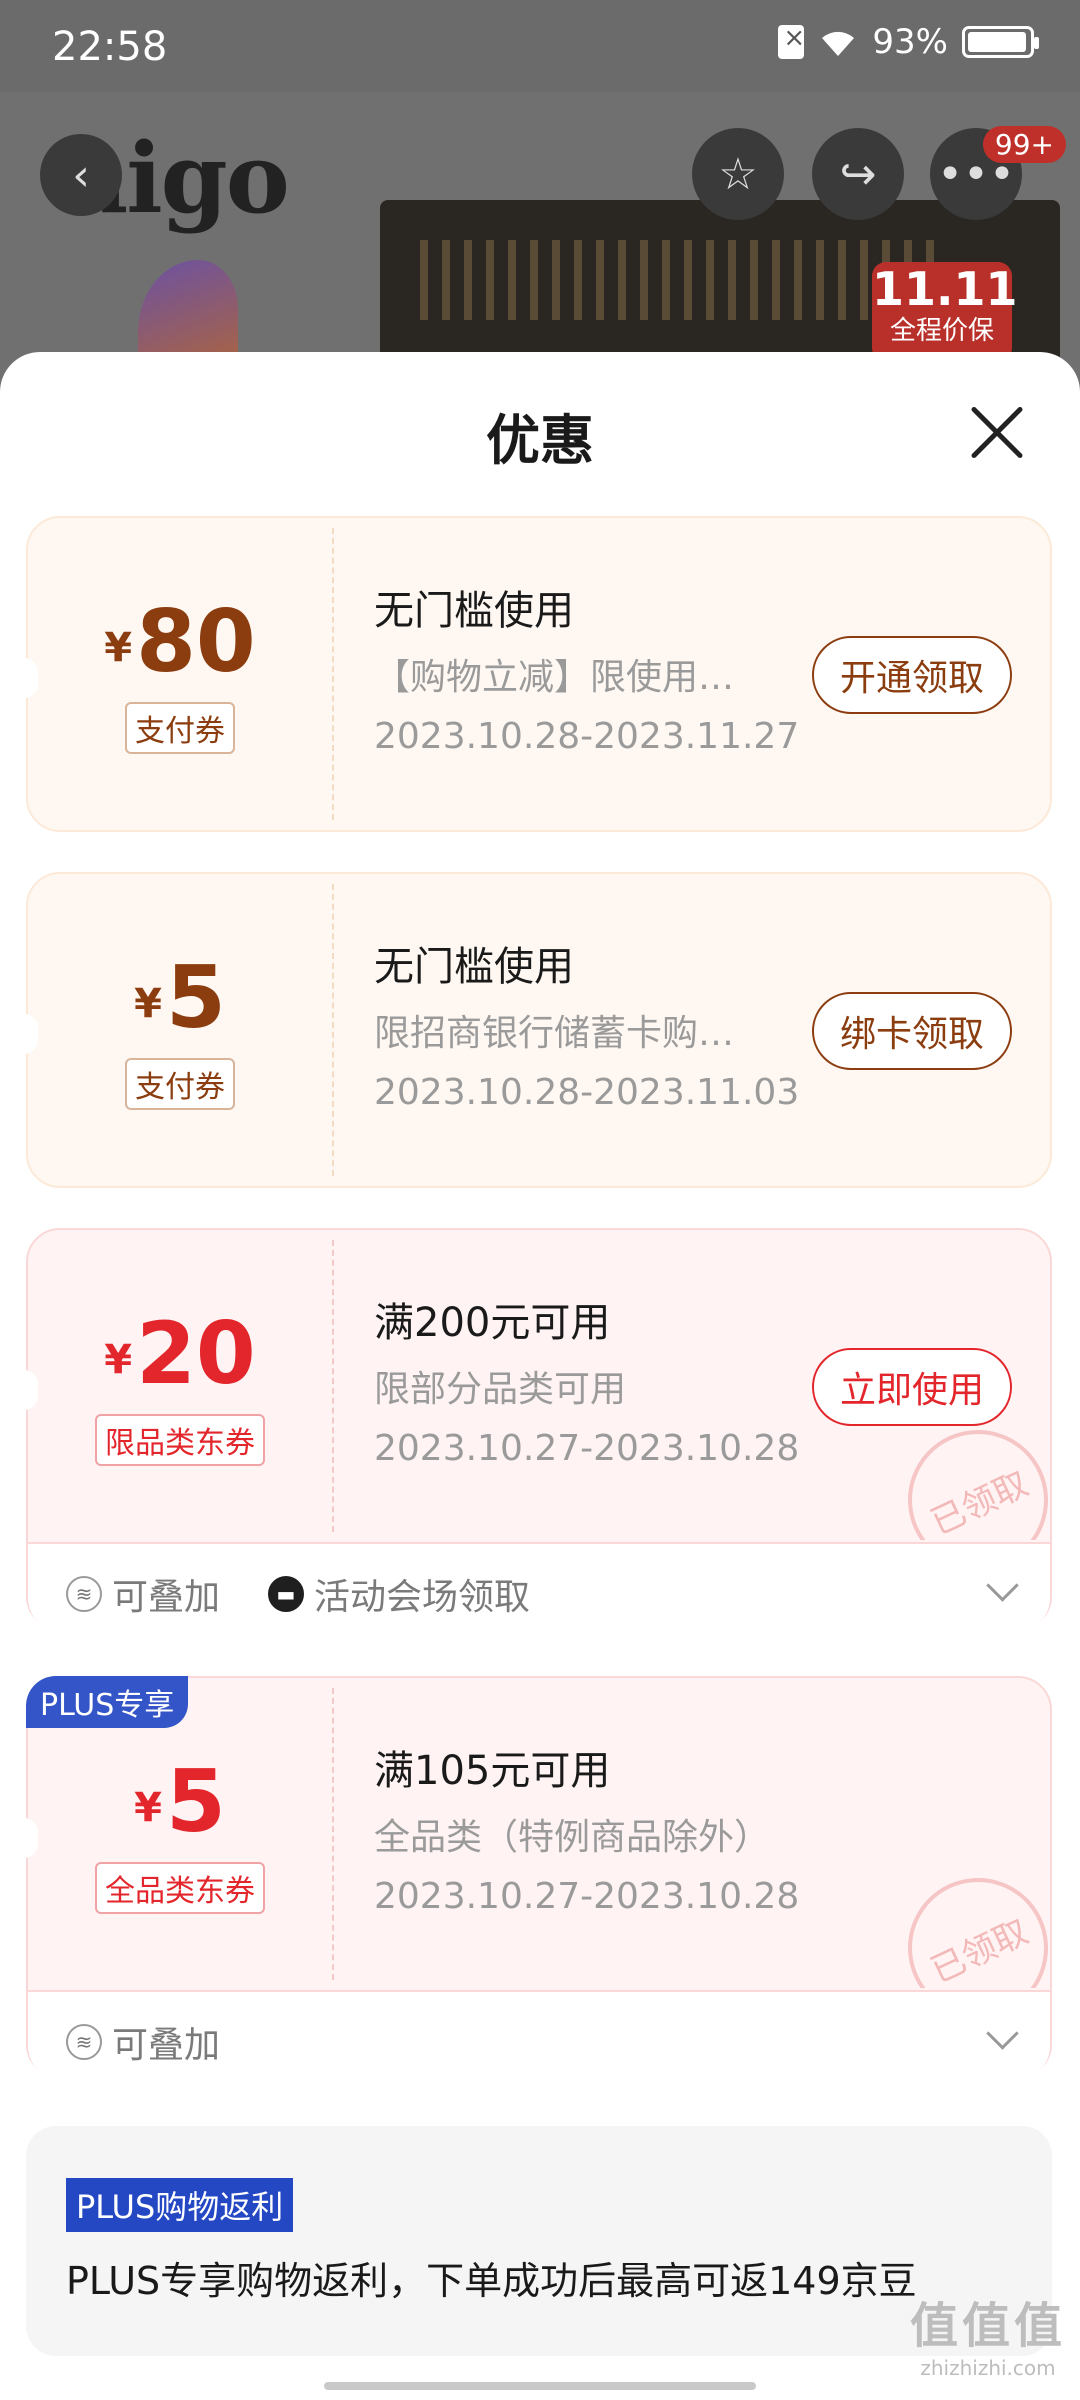 Image resolution: width=1080 pixels, height=2400 pixels. I want to click on coupon-title: 满200元可用, so click(492, 1323).